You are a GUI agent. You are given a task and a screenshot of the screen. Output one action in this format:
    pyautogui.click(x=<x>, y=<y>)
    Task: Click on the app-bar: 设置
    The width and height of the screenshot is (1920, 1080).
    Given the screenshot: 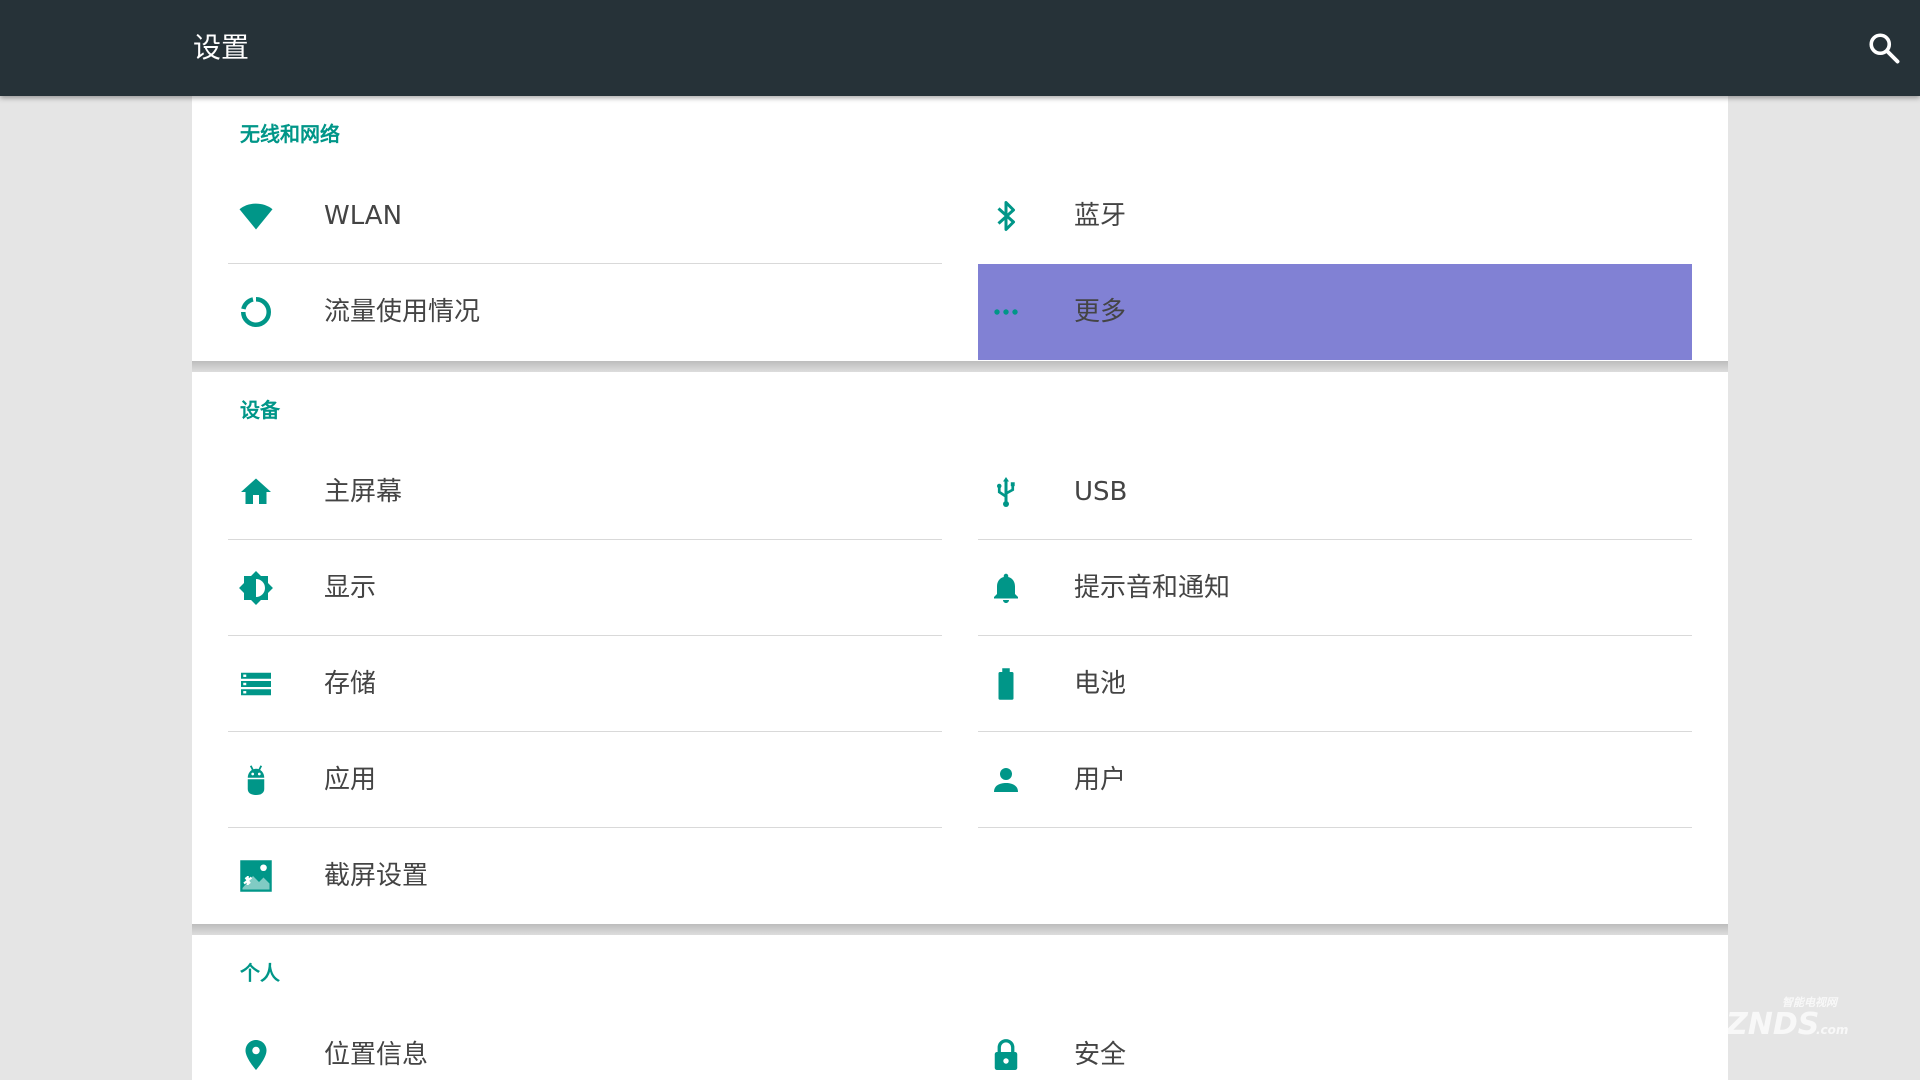 What is the action you would take?
    pyautogui.click(x=960, y=48)
    